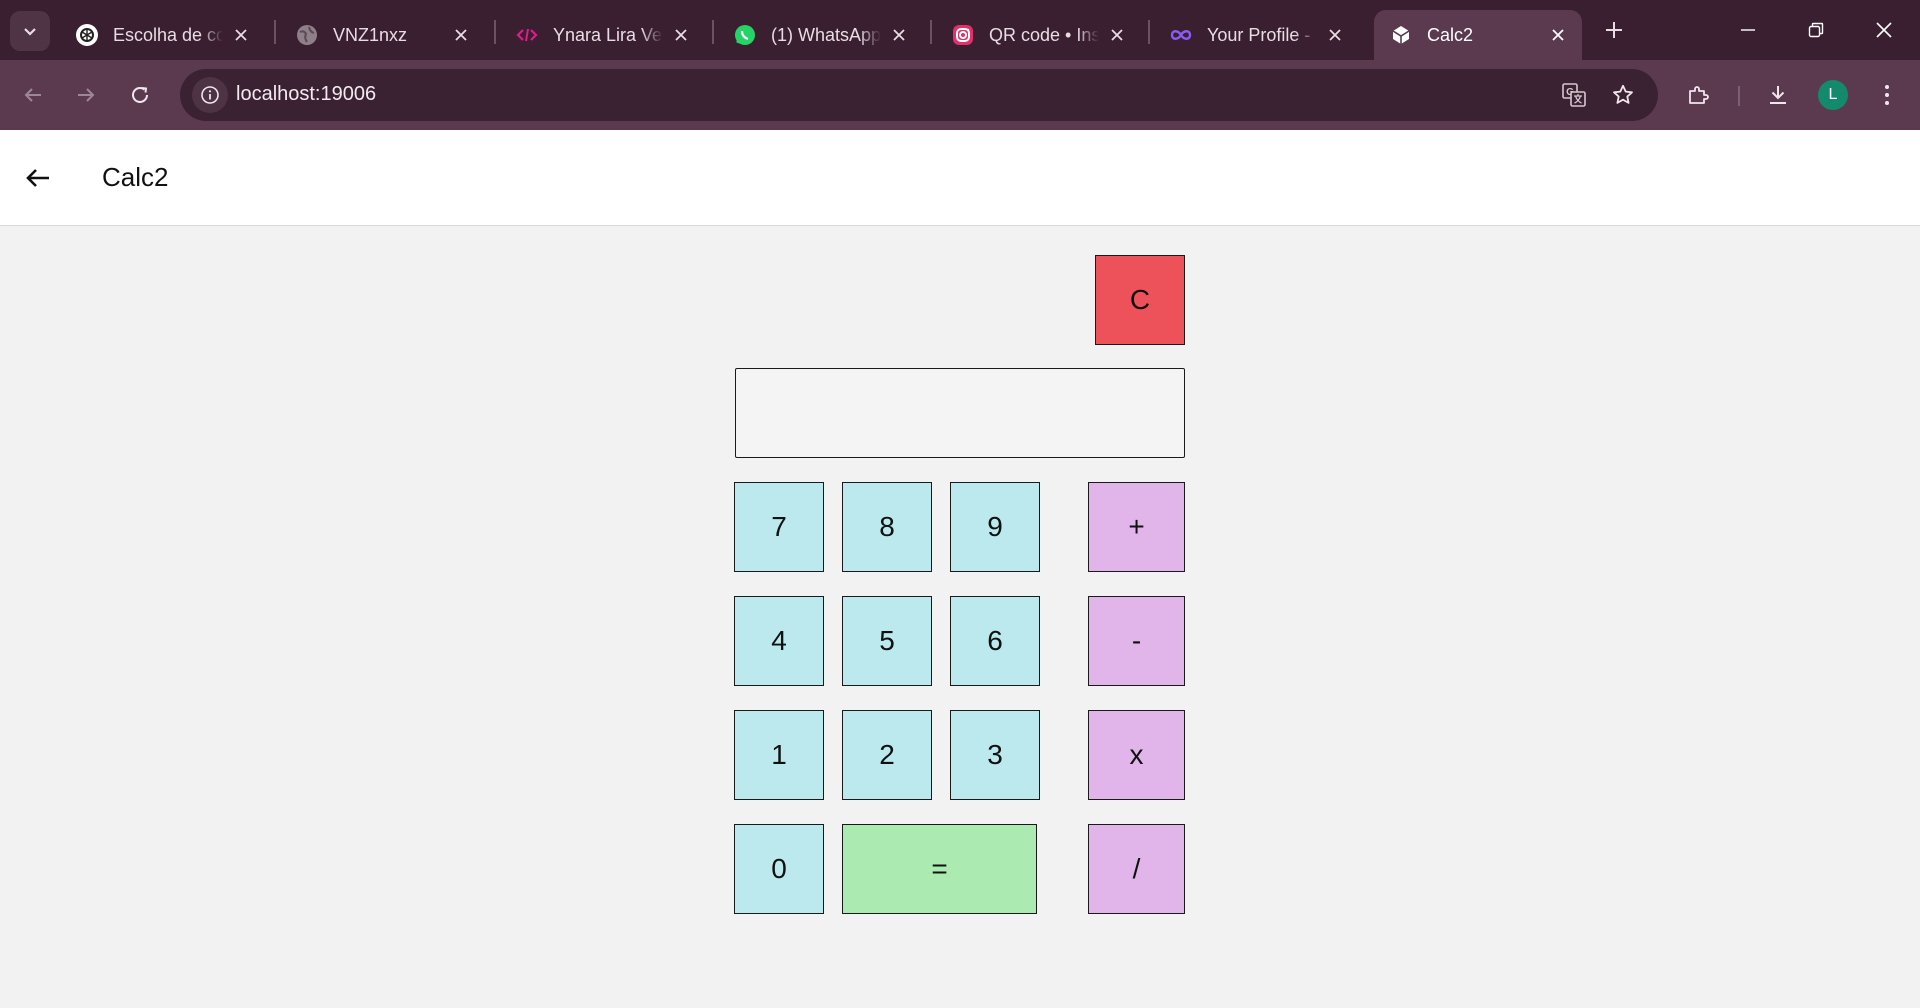 The width and height of the screenshot is (1920, 1008). Describe the element at coordinates (779, 869) in the screenshot. I see `digit-0-button: 0` at that location.